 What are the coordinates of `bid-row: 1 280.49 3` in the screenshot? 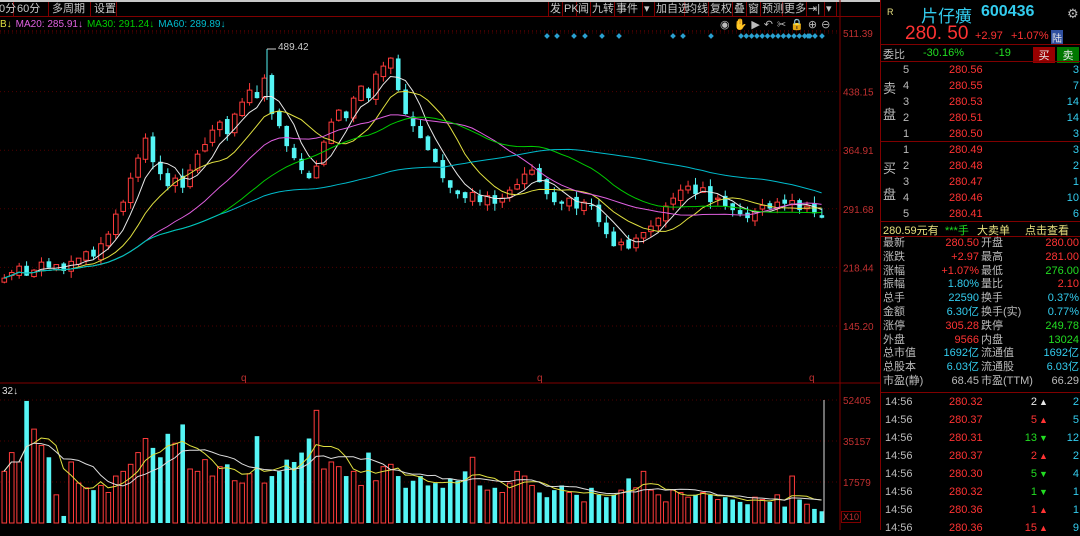 It's located at (980, 150).